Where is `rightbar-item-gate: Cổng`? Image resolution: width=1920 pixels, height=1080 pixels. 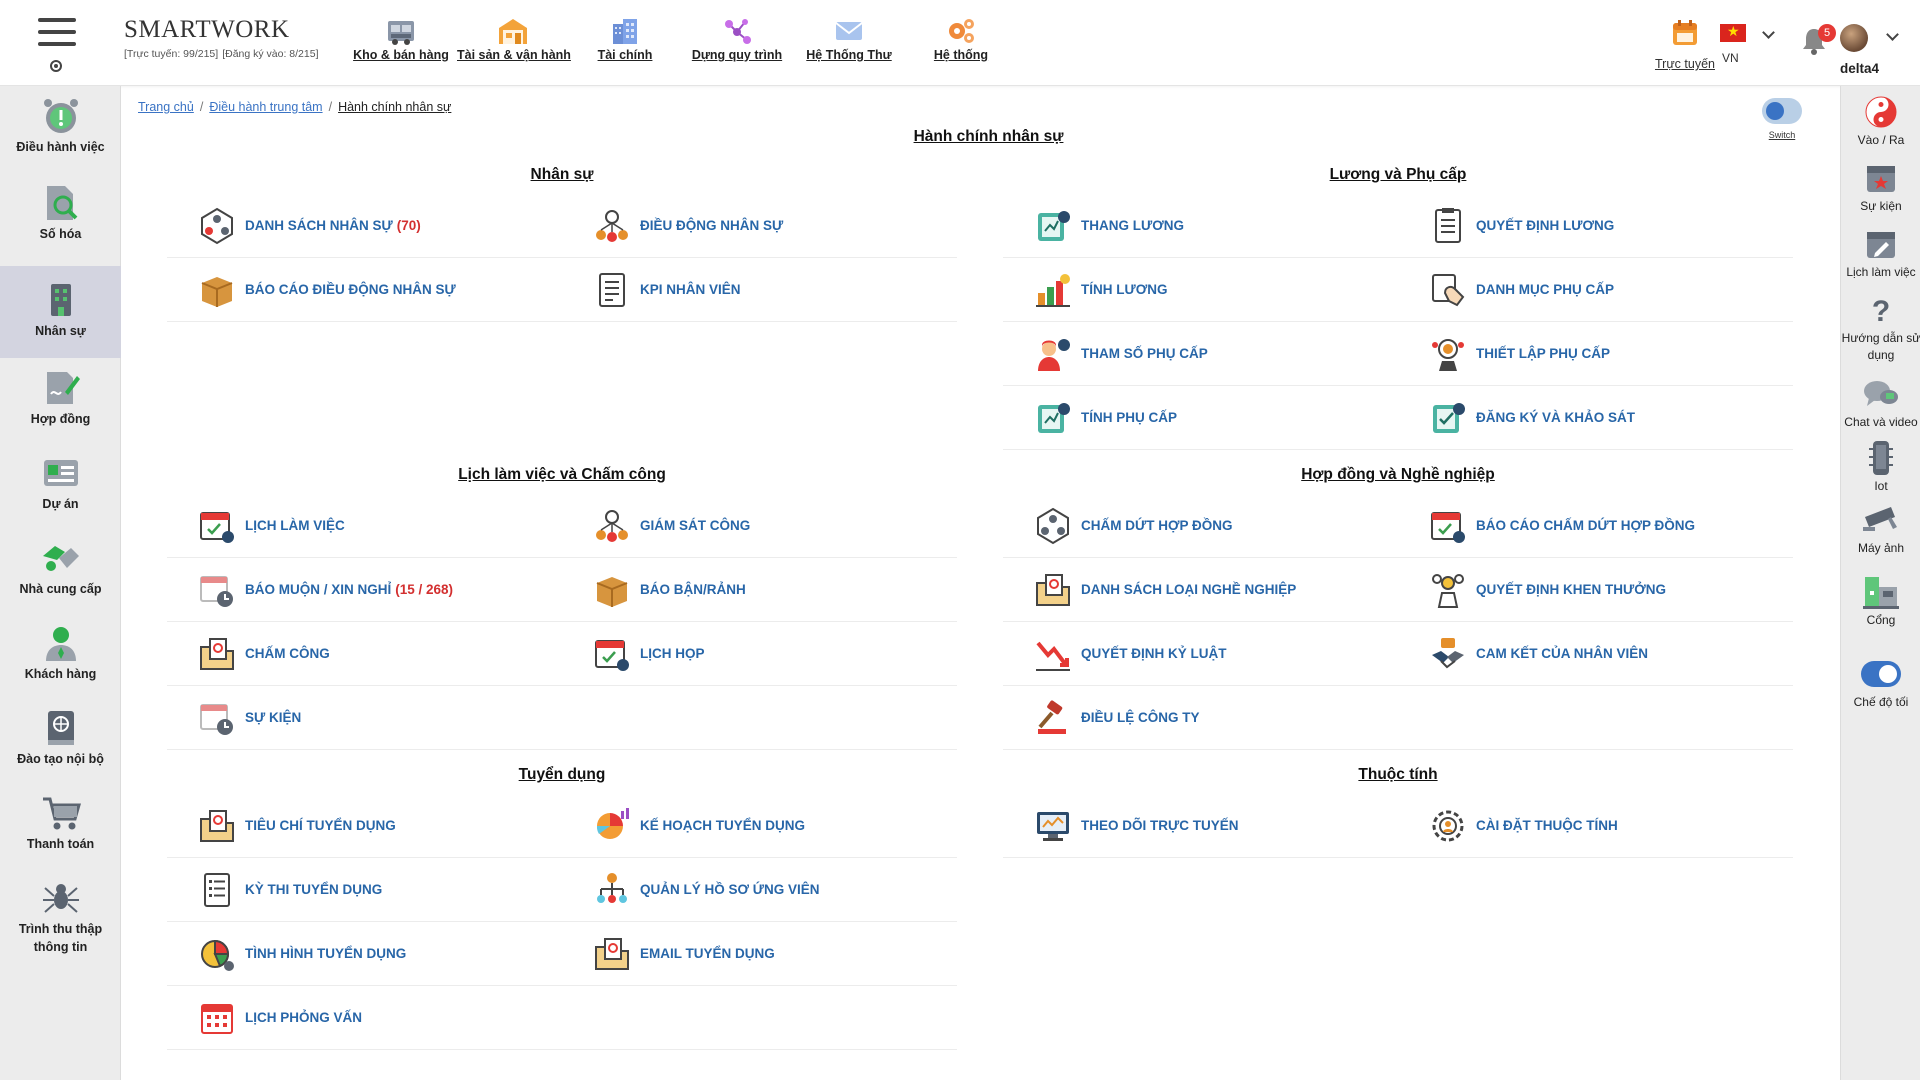 rightbar-item-gate: Cổng is located at coordinates (1880, 602).